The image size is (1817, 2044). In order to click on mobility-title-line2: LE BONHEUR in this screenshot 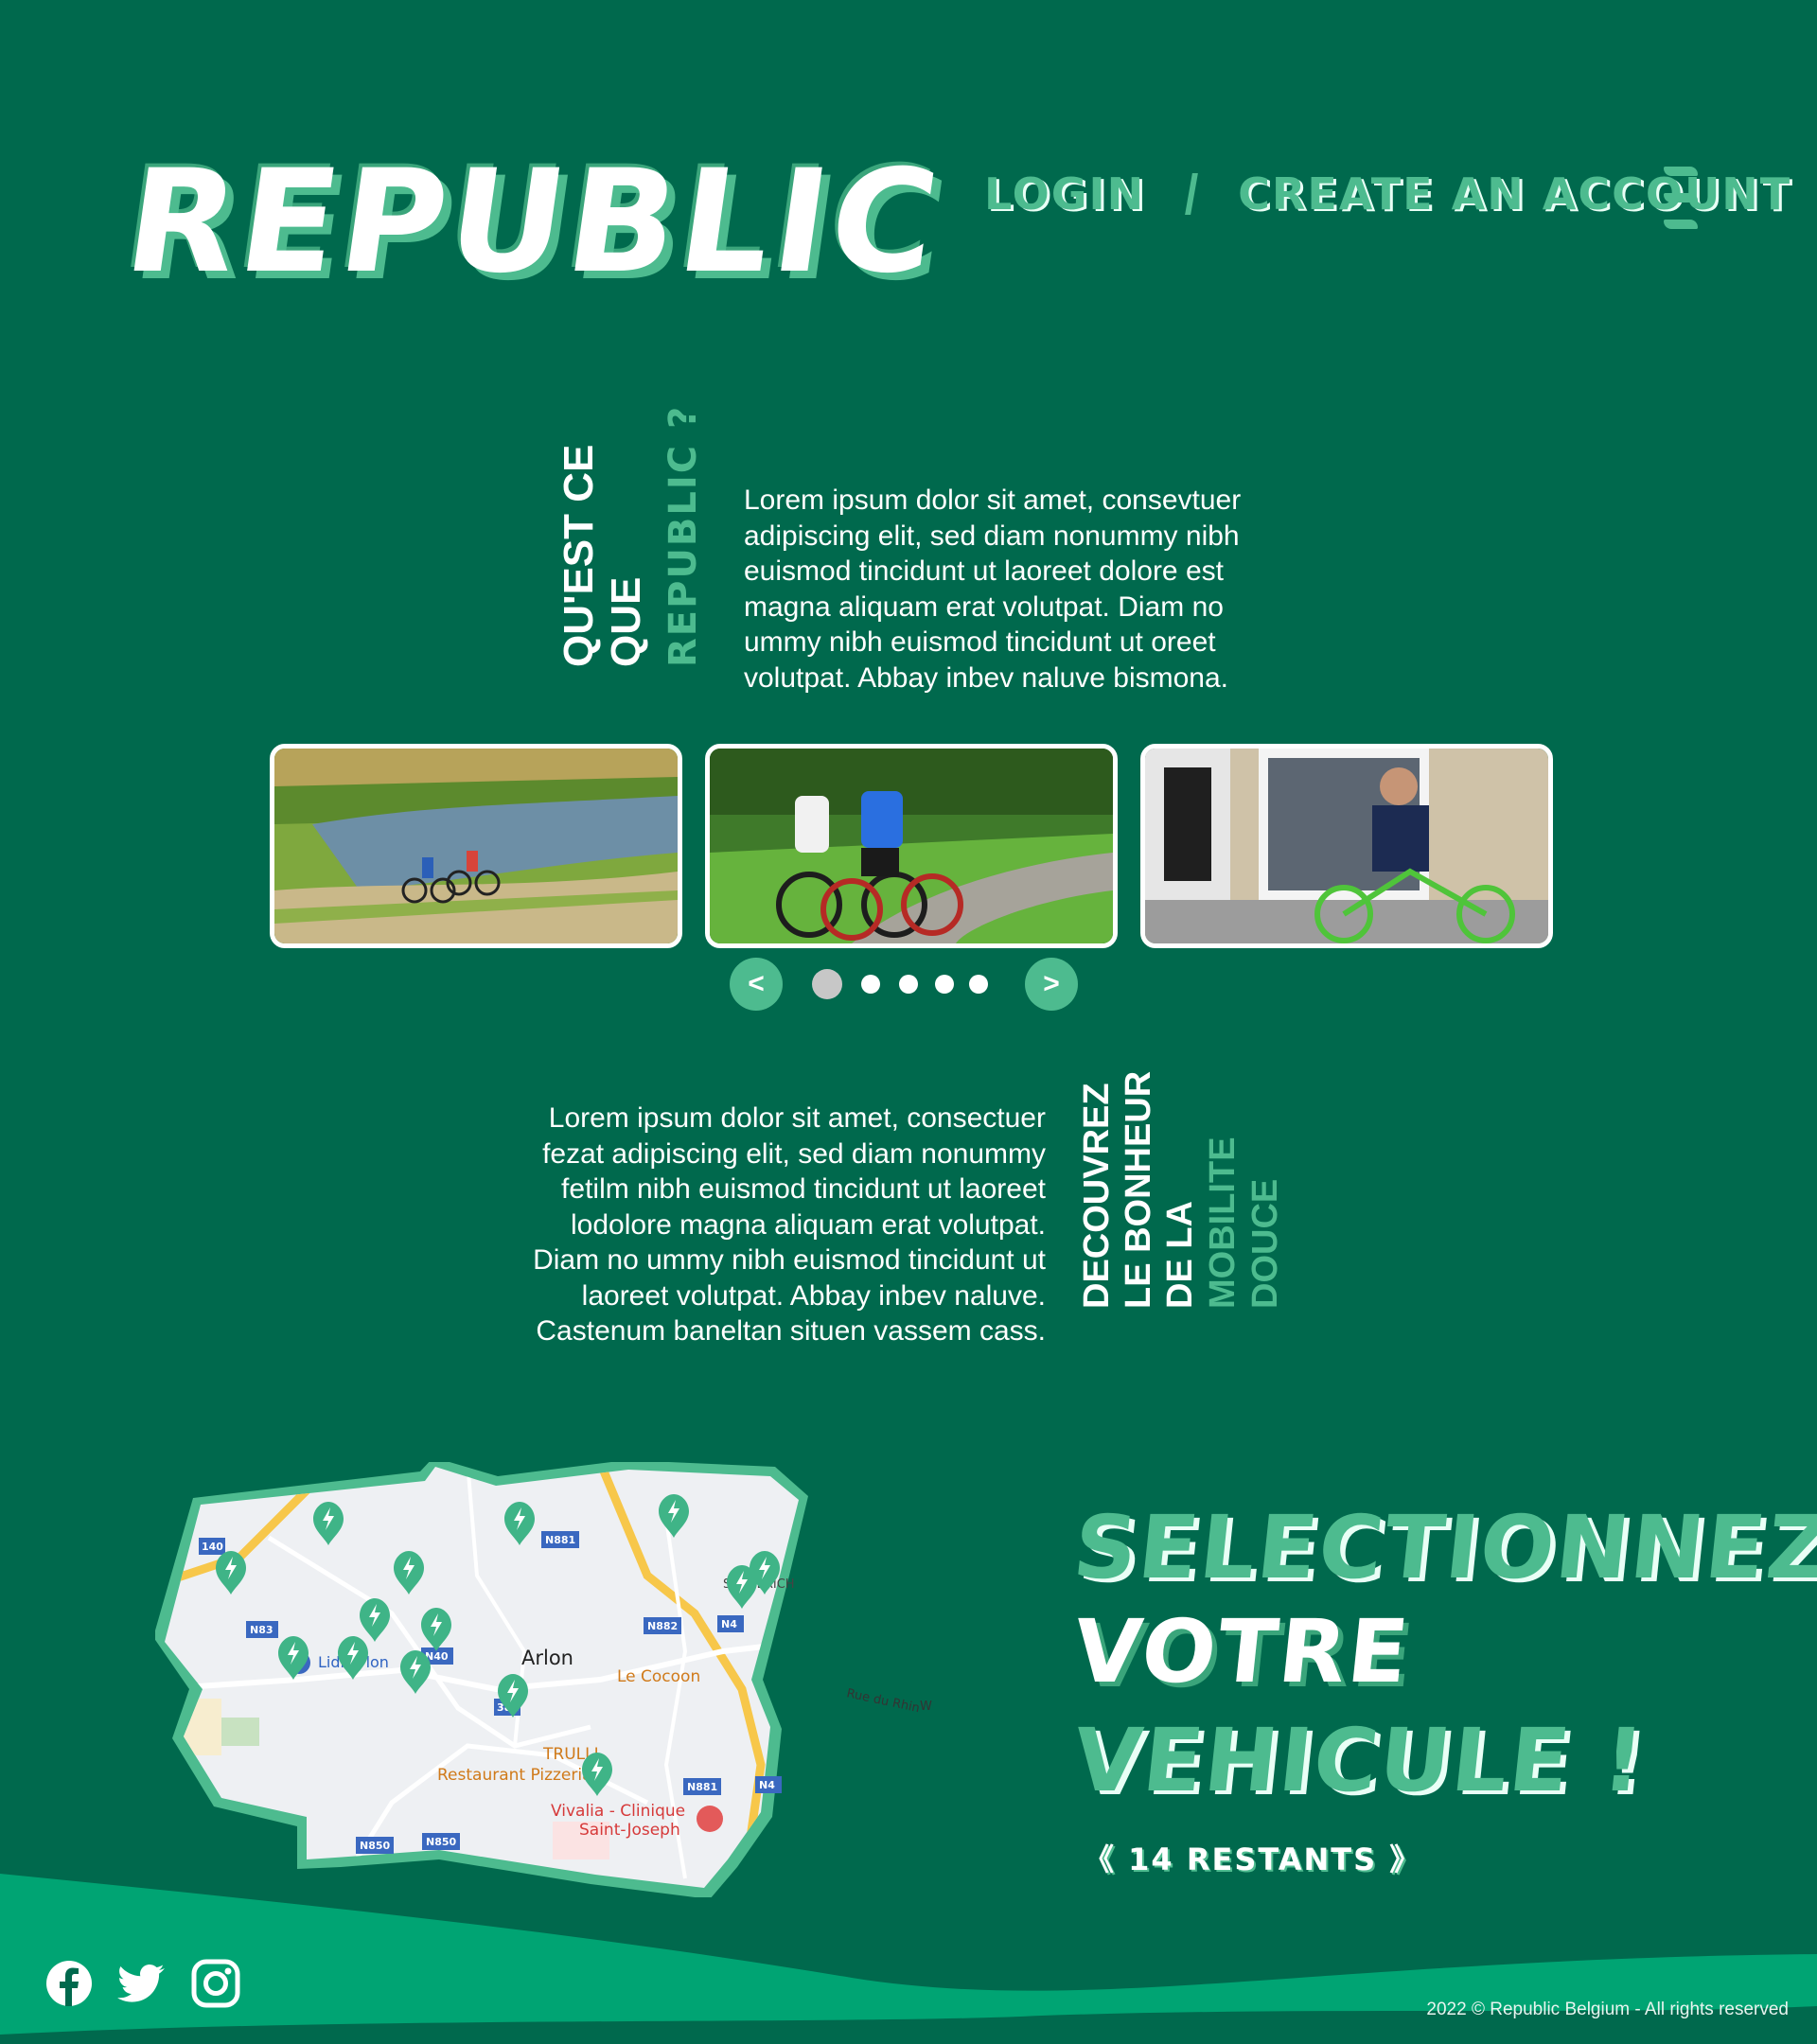, I will do `click(1138, 1189)`.